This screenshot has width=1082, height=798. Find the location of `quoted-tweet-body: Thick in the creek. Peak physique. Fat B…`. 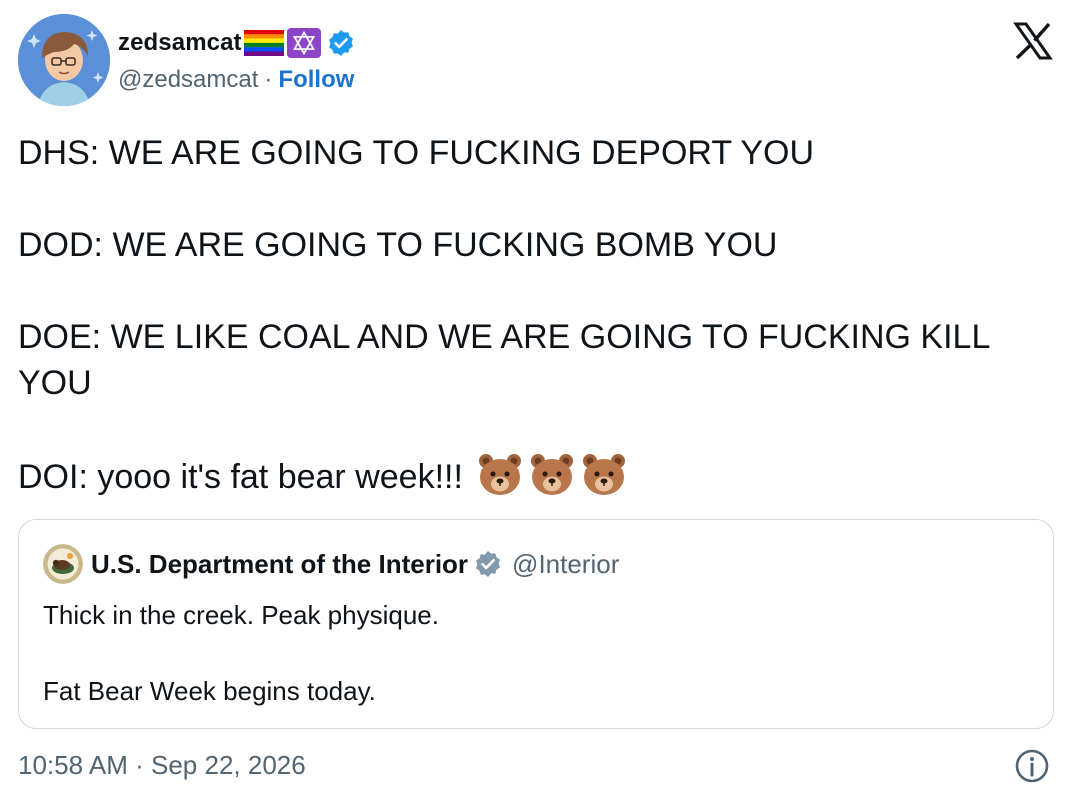

quoted-tweet-body: Thick in the creek. Peak physique. Fat B… is located at coordinates (533, 653).